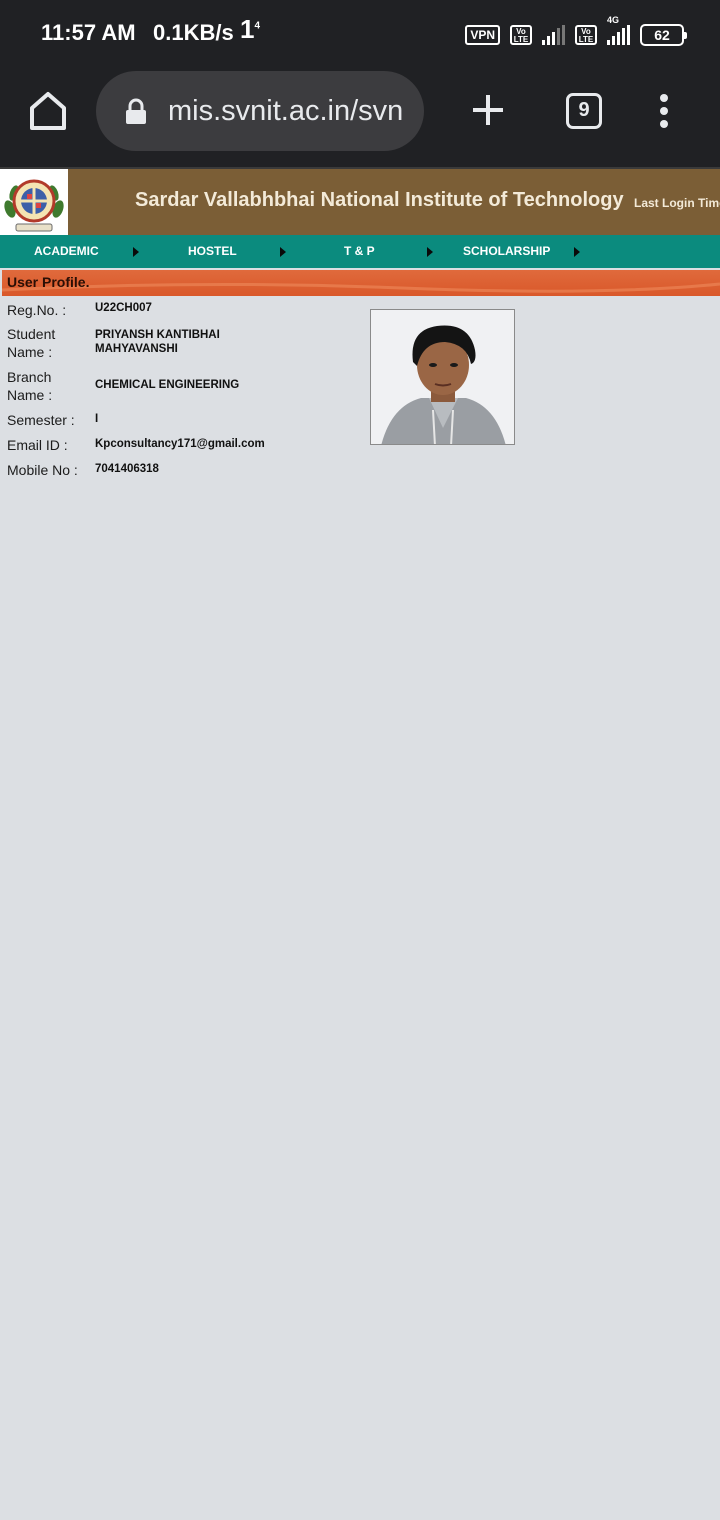  What do you see at coordinates (97, 419) in the screenshot?
I see `semester-value: I` at bounding box center [97, 419].